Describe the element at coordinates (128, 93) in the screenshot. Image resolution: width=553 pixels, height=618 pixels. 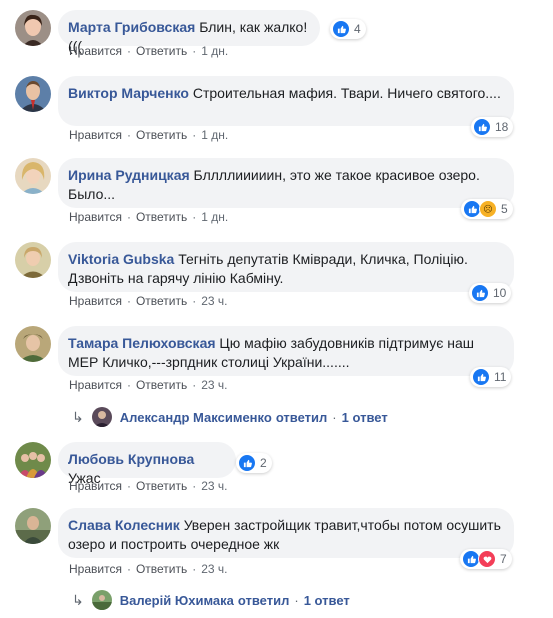
I see `comment-author: Виктор Марченко` at that location.